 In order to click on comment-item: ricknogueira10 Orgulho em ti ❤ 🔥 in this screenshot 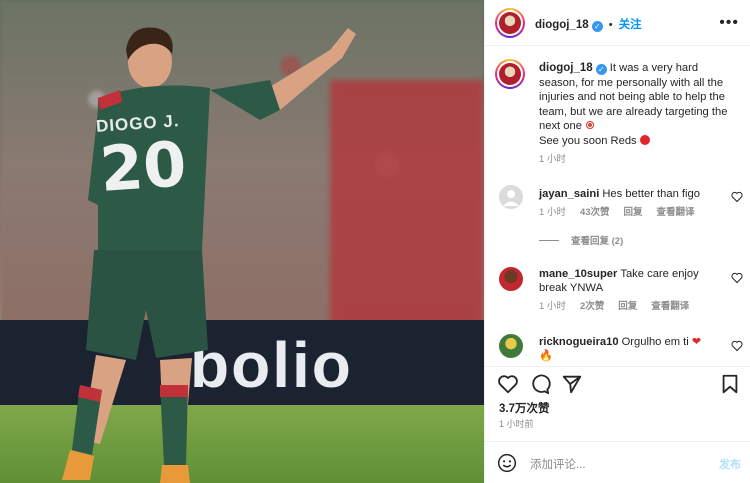, I will do `click(629, 349)`.